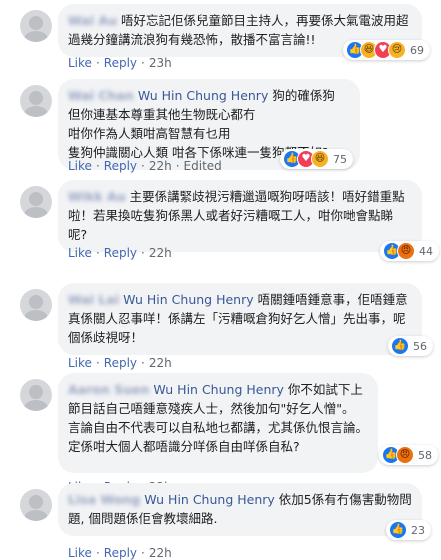 The image size is (441, 560). What do you see at coordinates (426, 251) in the screenshot?
I see `reaction-count: 44` at bounding box center [426, 251].